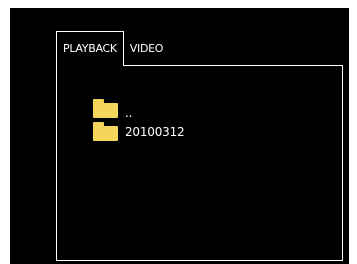 Image resolution: width=357 pixels, height=264 pixels. What do you see at coordinates (155, 131) in the screenshot?
I see `folder-label: 20100312` at bounding box center [155, 131].